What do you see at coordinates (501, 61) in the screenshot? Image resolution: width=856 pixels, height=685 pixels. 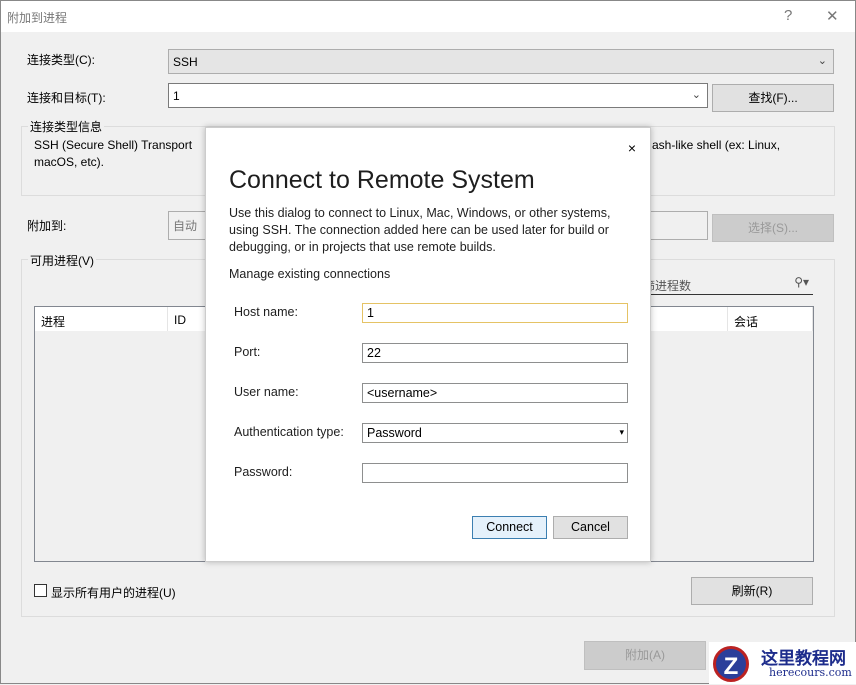 I see `connection-type-select: SSH ⌄` at bounding box center [501, 61].